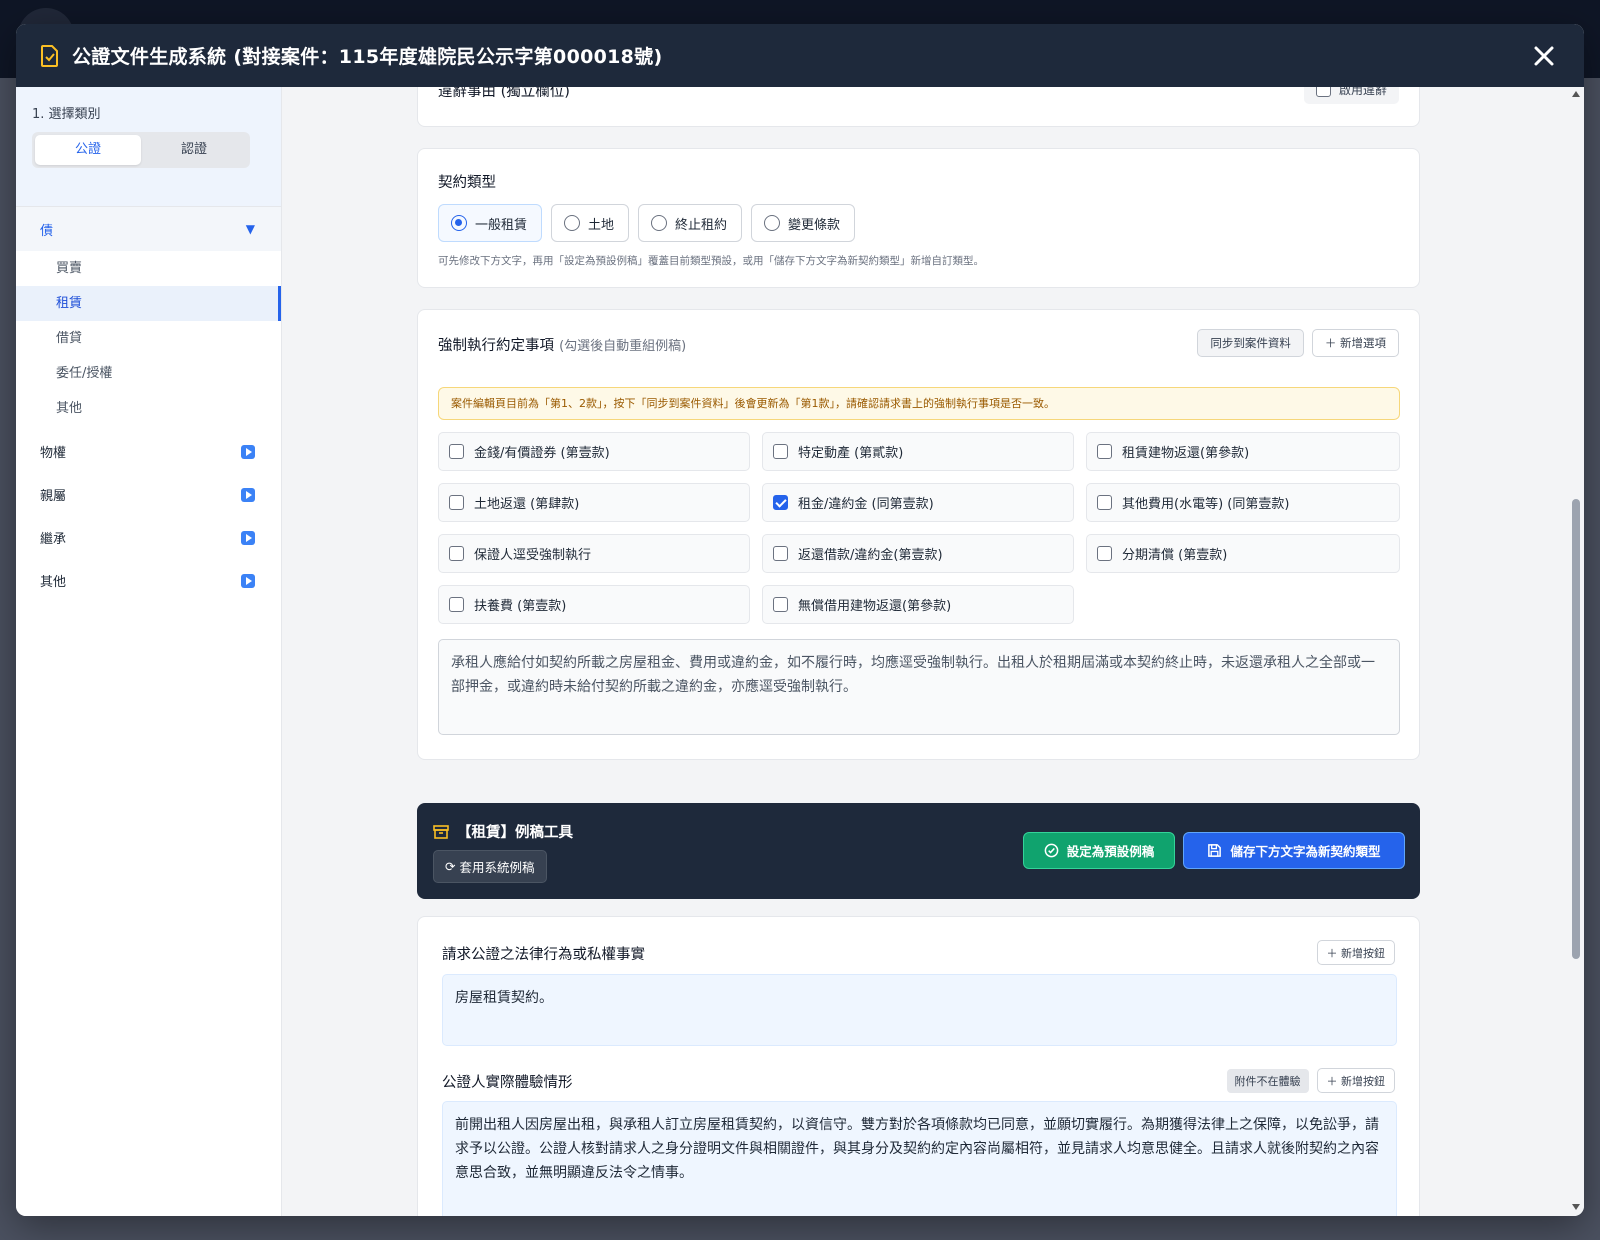 The height and width of the screenshot is (1240, 1600). What do you see at coordinates (47, 231) in the screenshot?
I see `category-label: 債` at bounding box center [47, 231].